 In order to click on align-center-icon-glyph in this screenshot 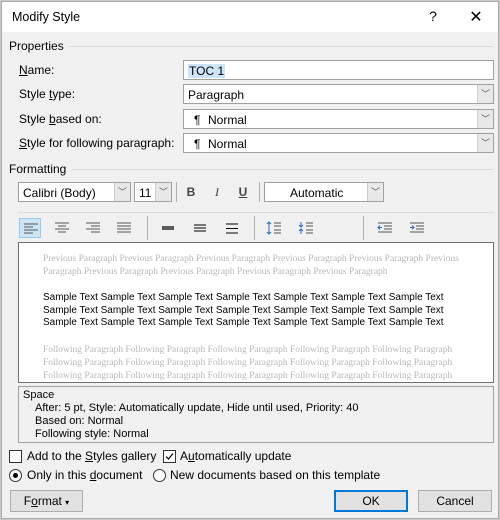, I will do `click(62, 227)`.